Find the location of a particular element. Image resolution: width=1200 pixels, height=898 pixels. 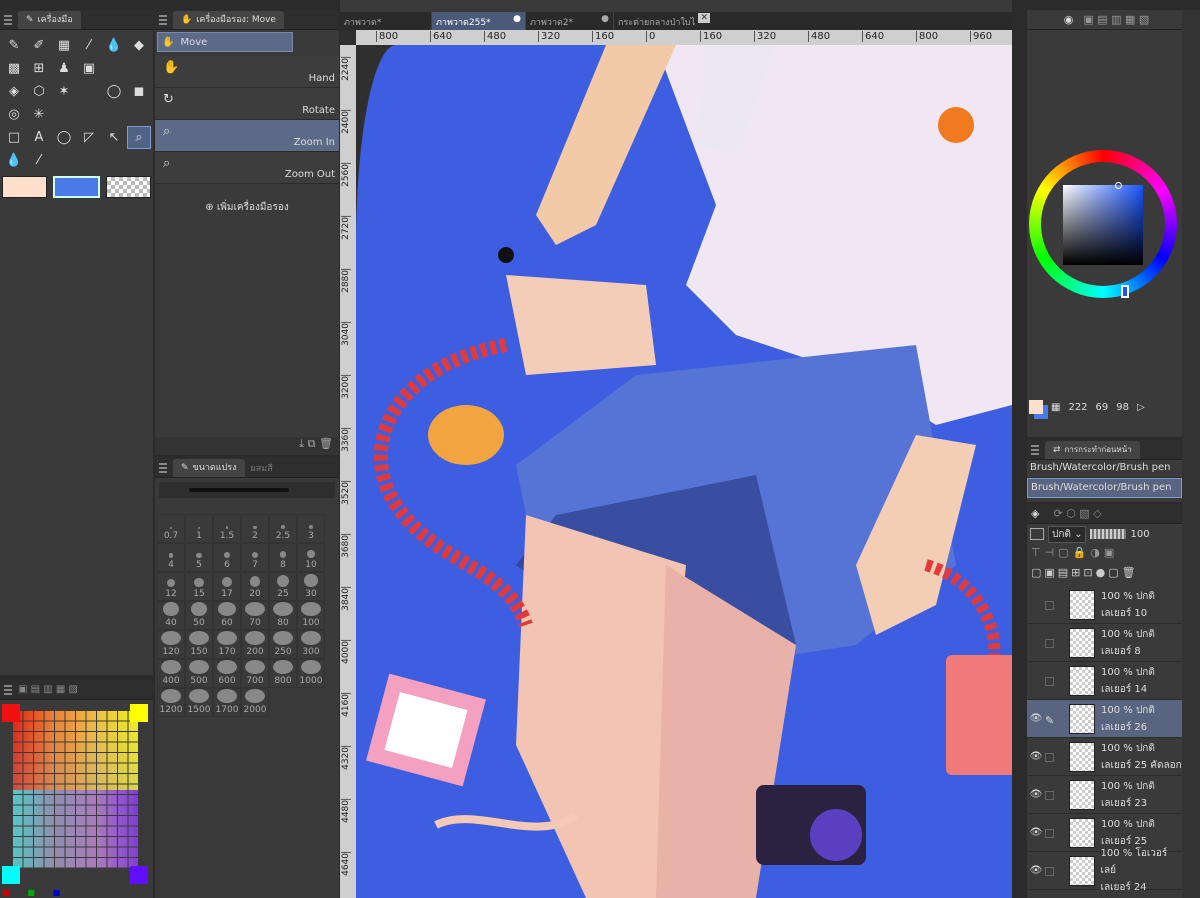

panel-tab-icons: ⟳ ⬡ ▧ ◇ is located at coordinates (1077, 513).